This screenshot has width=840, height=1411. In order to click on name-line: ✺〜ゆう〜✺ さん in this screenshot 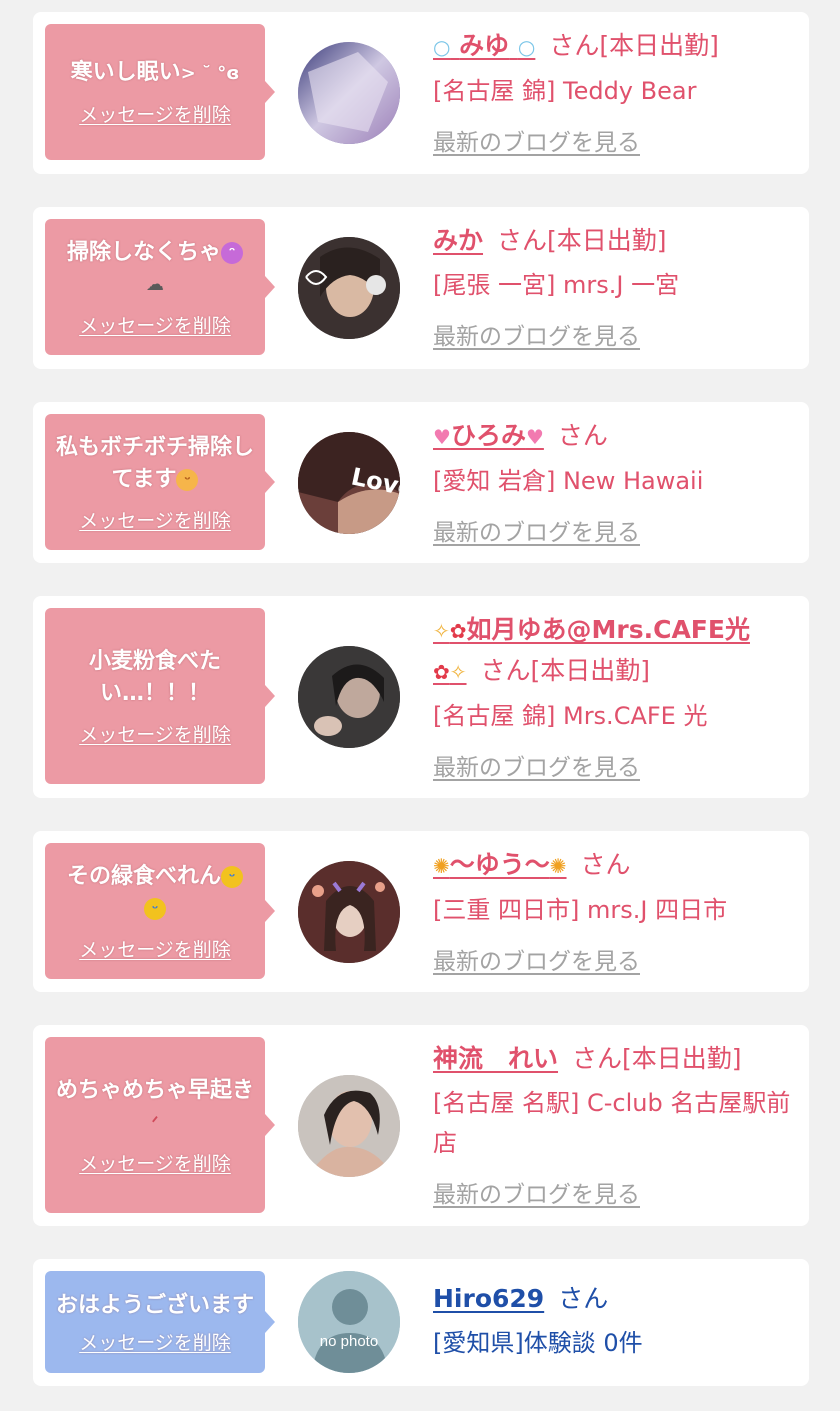, I will do `click(613, 865)`.